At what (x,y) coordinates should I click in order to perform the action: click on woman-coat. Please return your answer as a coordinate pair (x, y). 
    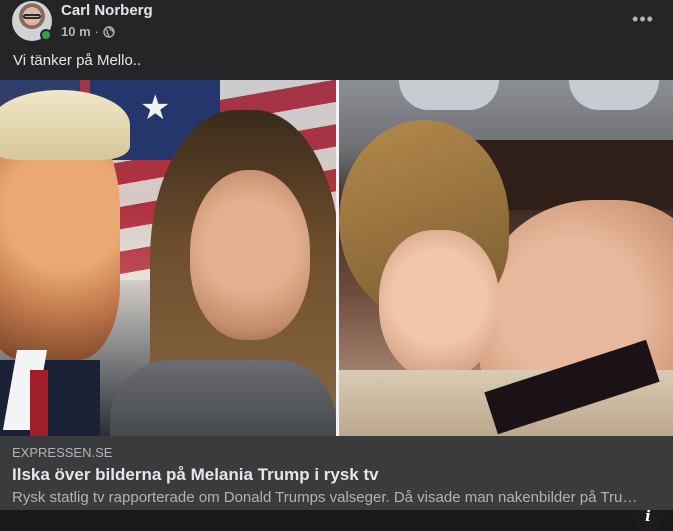
    Looking at the image, I should click on (223, 398).